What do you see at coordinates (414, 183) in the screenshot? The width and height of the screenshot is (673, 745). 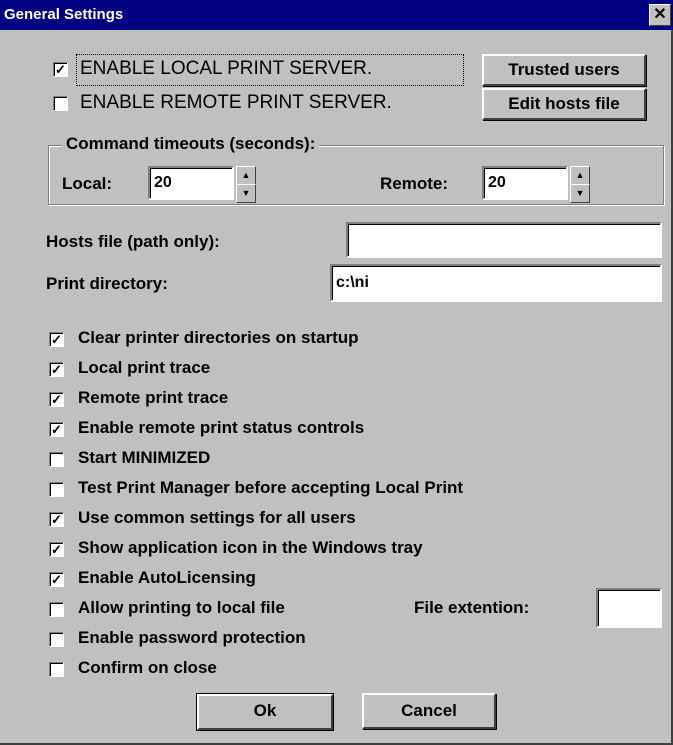 I see `remote-timeout-label: Remote:` at bounding box center [414, 183].